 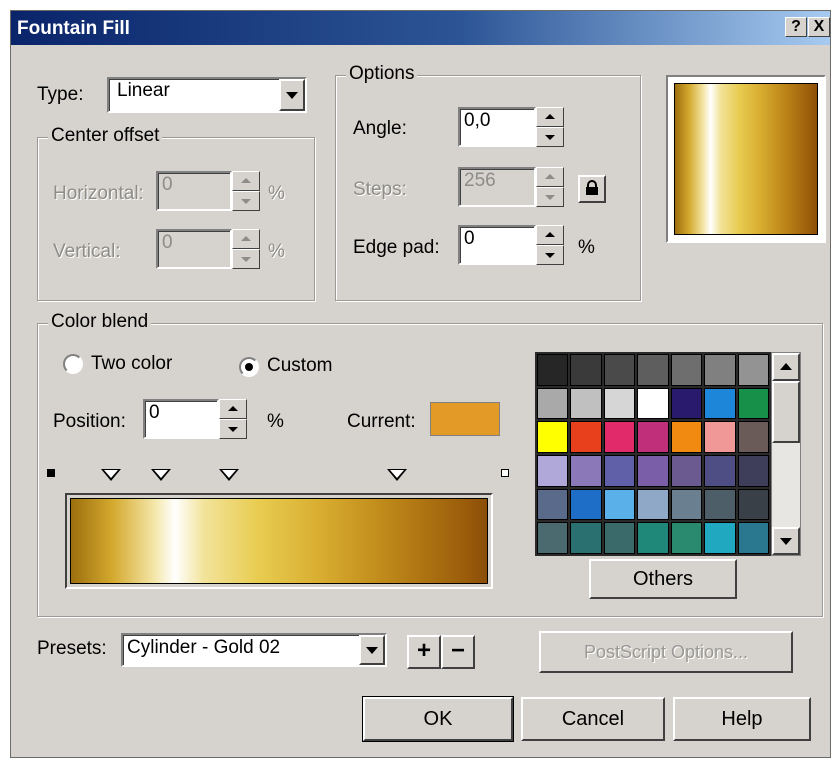 I want to click on vertical-spinner, so click(x=246, y=249).